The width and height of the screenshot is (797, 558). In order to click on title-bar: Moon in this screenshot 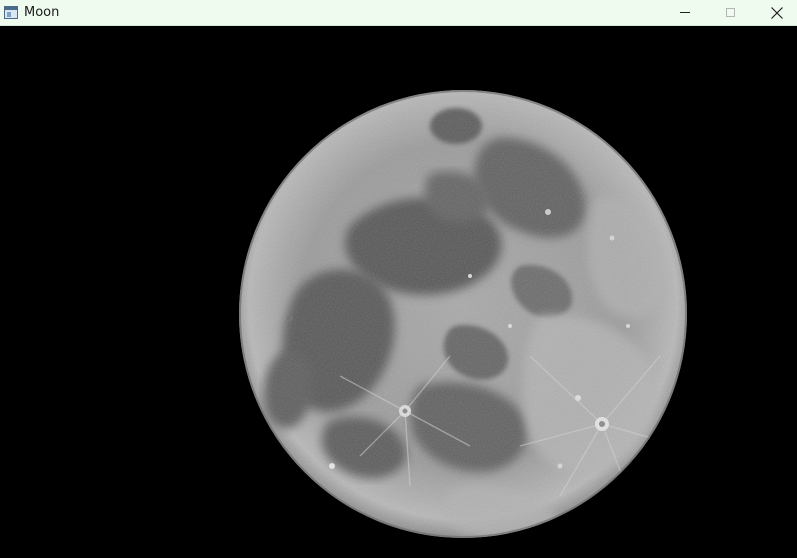, I will do `click(398, 13)`.